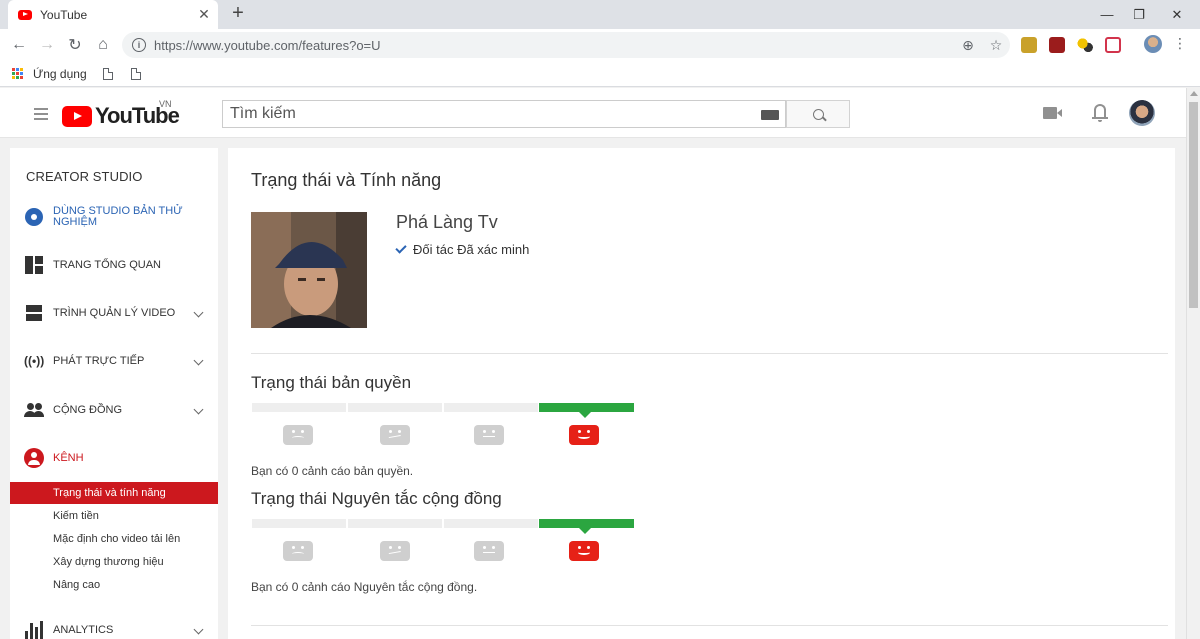  I want to click on channel-icon, so click(34, 458).